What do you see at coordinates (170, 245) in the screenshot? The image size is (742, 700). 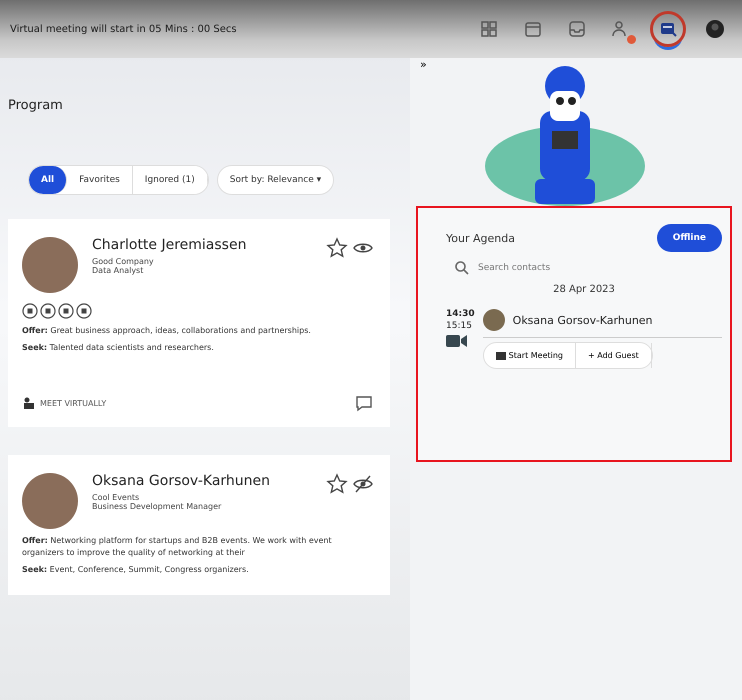 I see `person-name: Charlotte Jeremiassen` at bounding box center [170, 245].